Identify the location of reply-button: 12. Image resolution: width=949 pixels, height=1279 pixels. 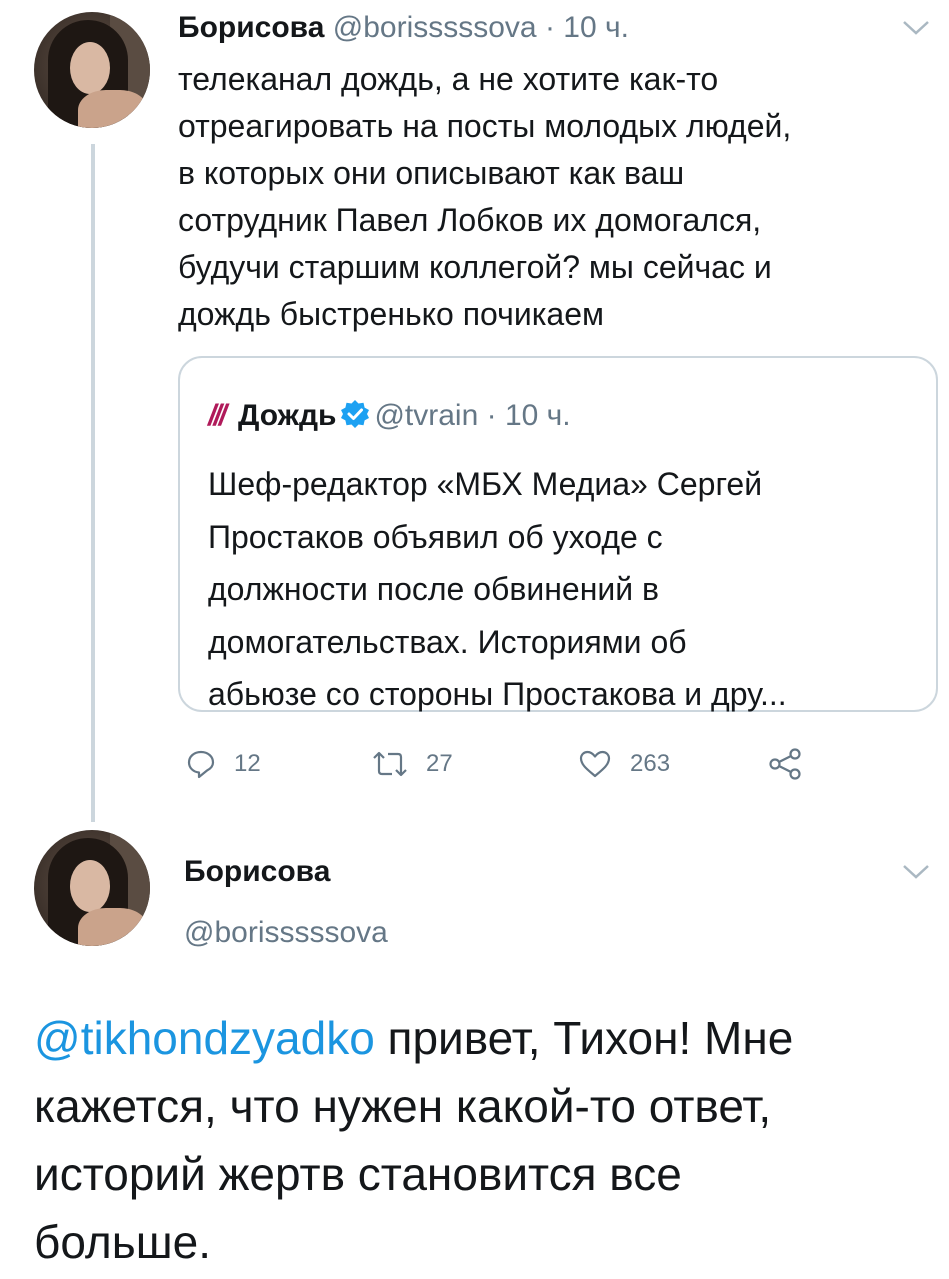
(223, 764).